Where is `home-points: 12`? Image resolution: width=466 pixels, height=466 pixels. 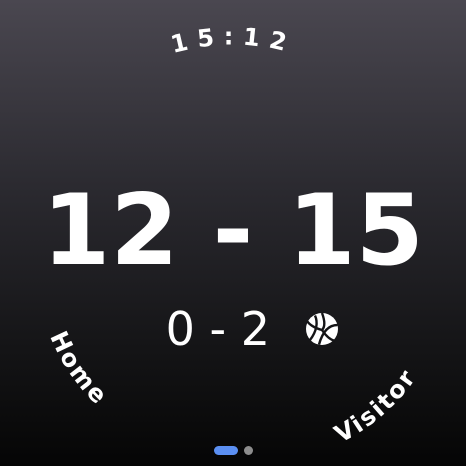
home-points: 12 is located at coordinates (110, 231).